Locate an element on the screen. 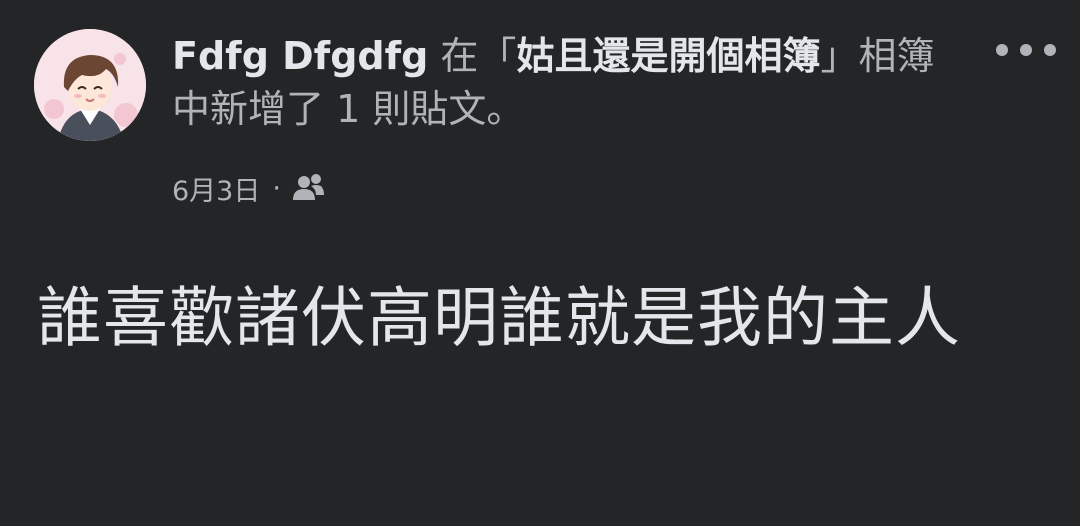 Image resolution: width=1080 pixels, height=526 pixels. avatar is located at coordinates (90, 85).